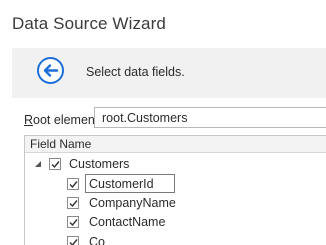 The image size is (326, 245). What do you see at coordinates (99, 164) in the screenshot?
I see `tree-row-label: Customers` at bounding box center [99, 164].